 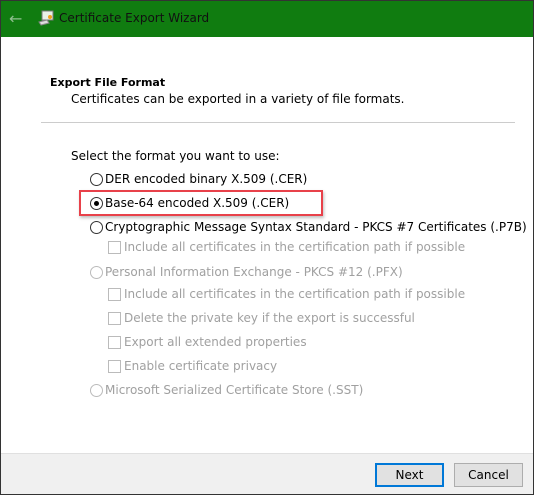 What do you see at coordinates (206, 179) in the screenshot?
I see `option-label: DER encoded binary X.509 (.CER)` at bounding box center [206, 179].